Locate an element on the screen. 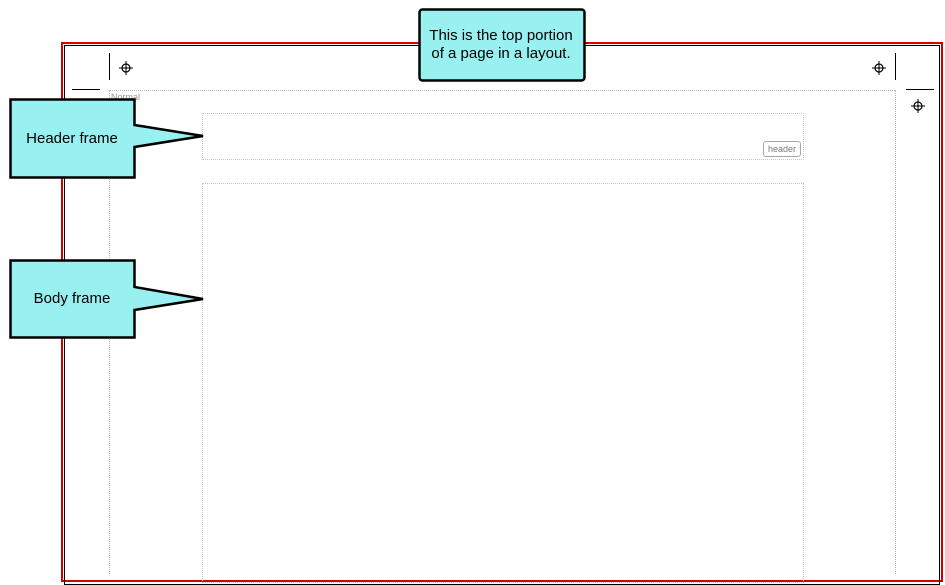  margin-guide-right is located at coordinates (895, 332).